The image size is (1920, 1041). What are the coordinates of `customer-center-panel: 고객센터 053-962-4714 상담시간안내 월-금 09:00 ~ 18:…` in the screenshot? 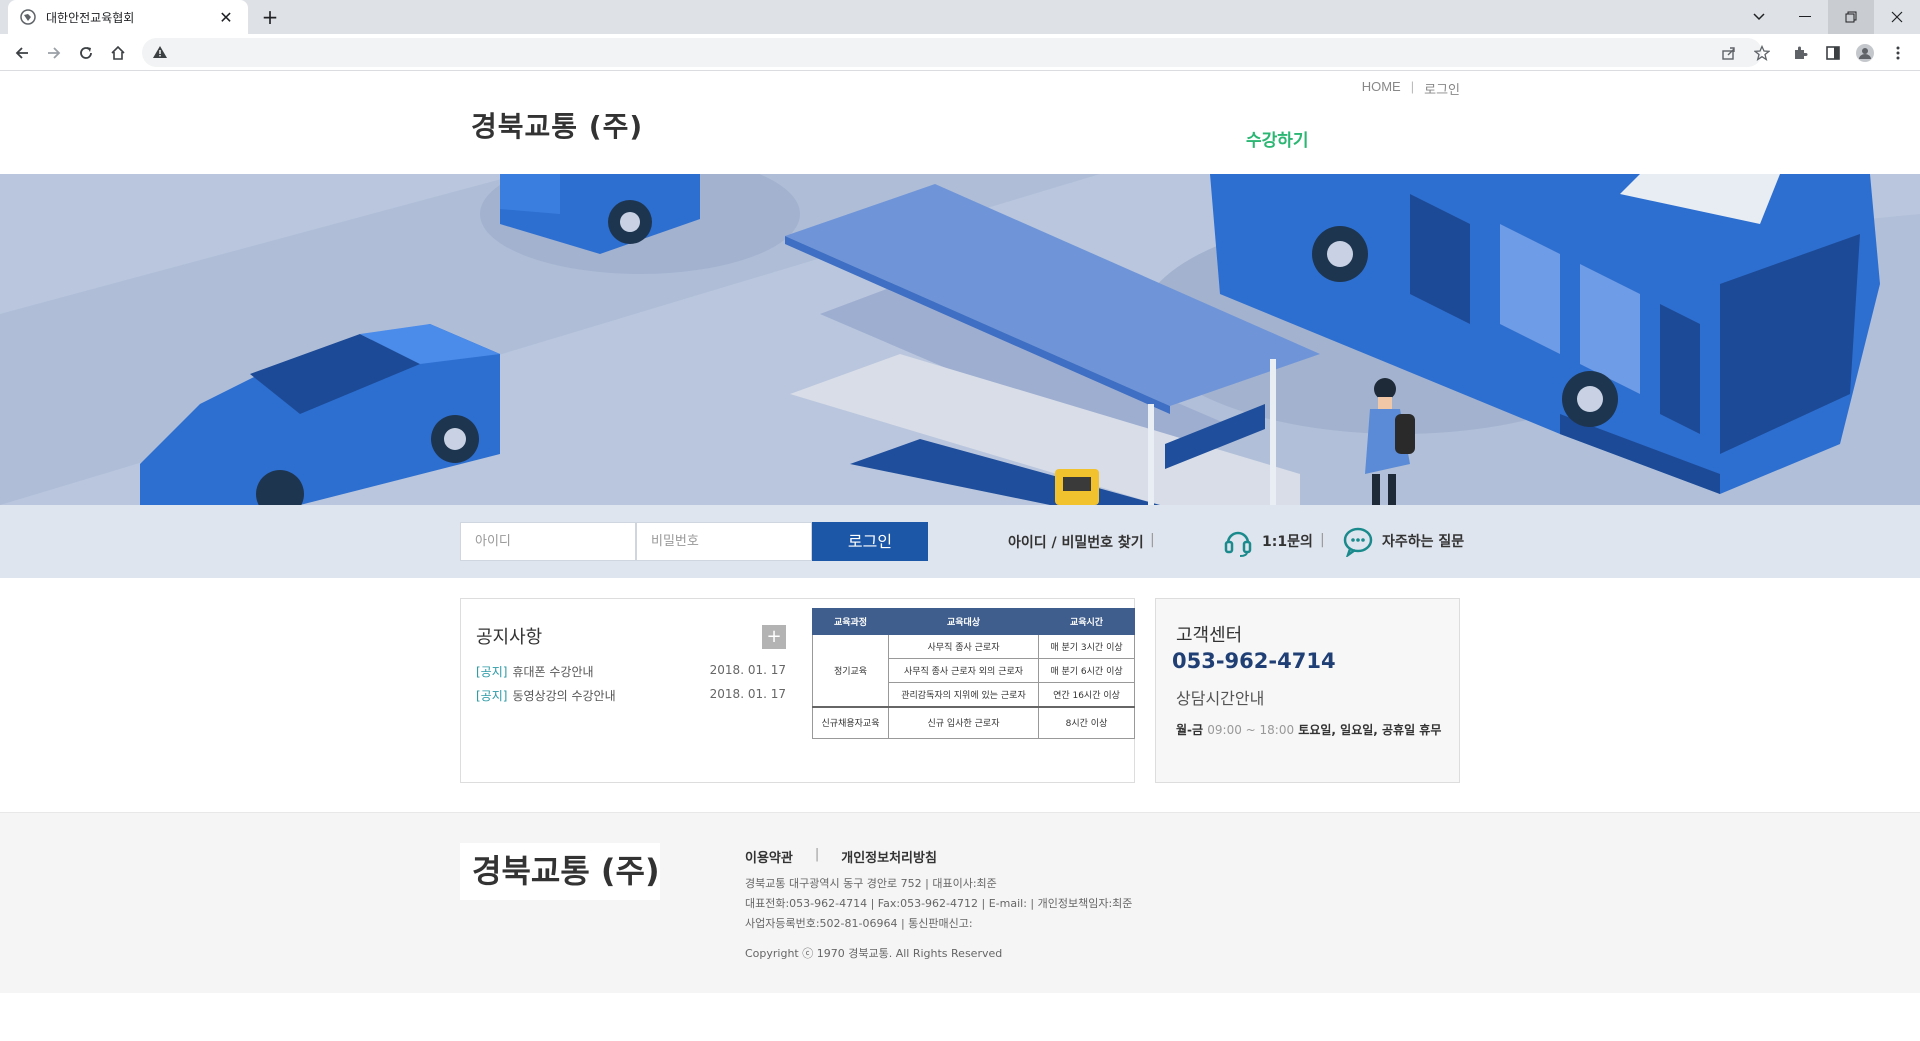 It's located at (1307, 690).